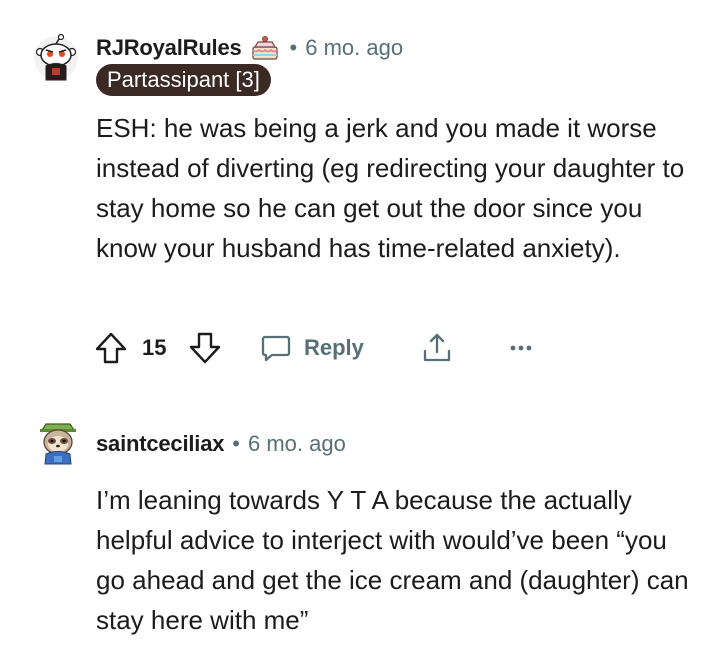 This screenshot has width=720, height=656. Describe the element at coordinates (276, 348) in the screenshot. I see `speech-bubble-icon` at that location.